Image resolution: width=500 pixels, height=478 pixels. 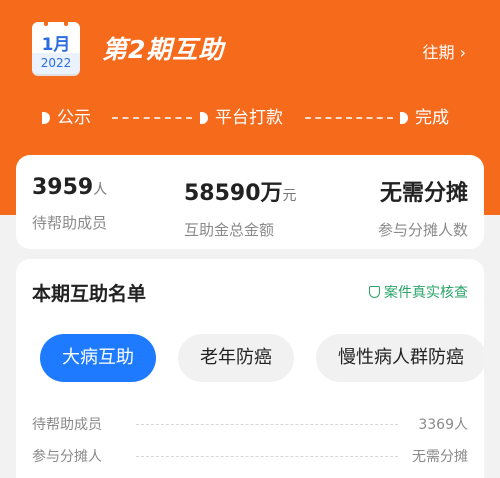 I want to click on stat-label: 参与分摊人数, so click(x=422, y=230).